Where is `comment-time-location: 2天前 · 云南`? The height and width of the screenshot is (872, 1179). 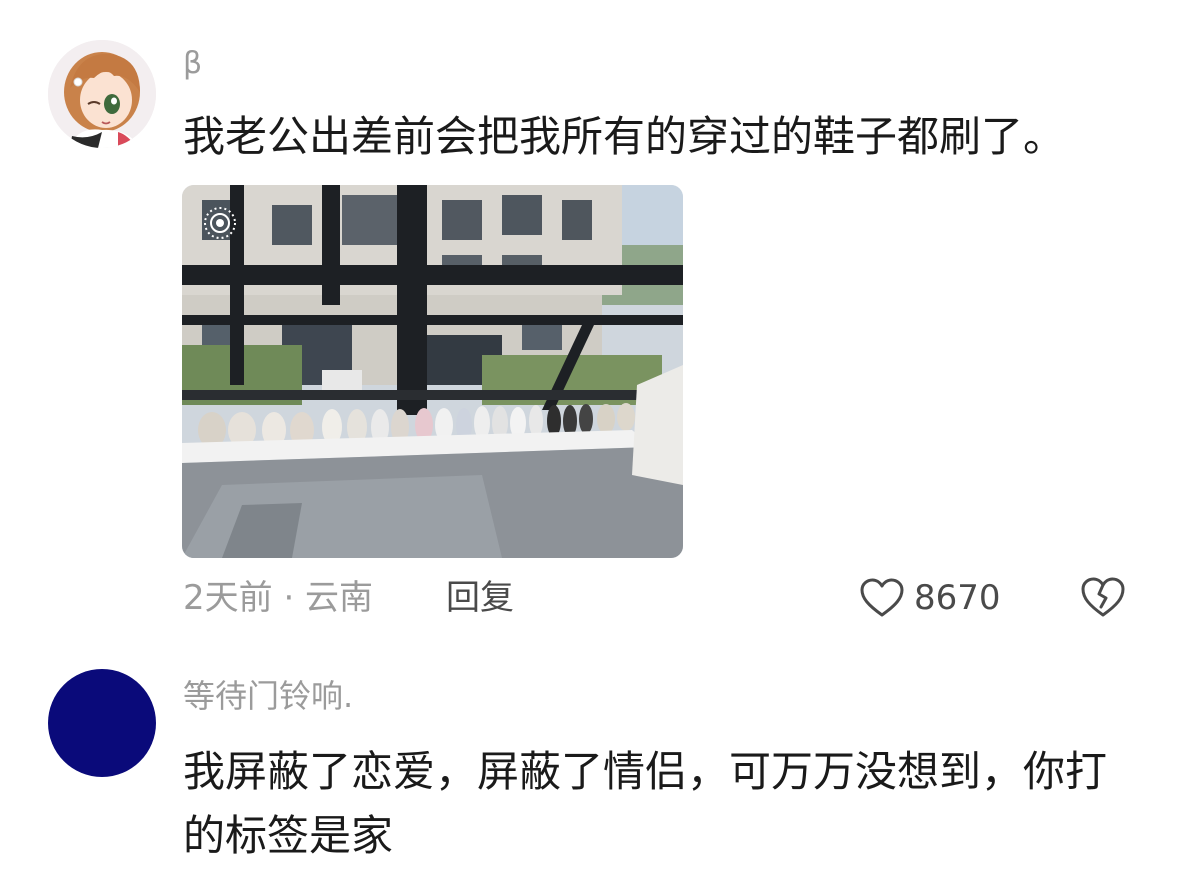 comment-time-location: 2天前 · 云南 is located at coordinates (278, 598).